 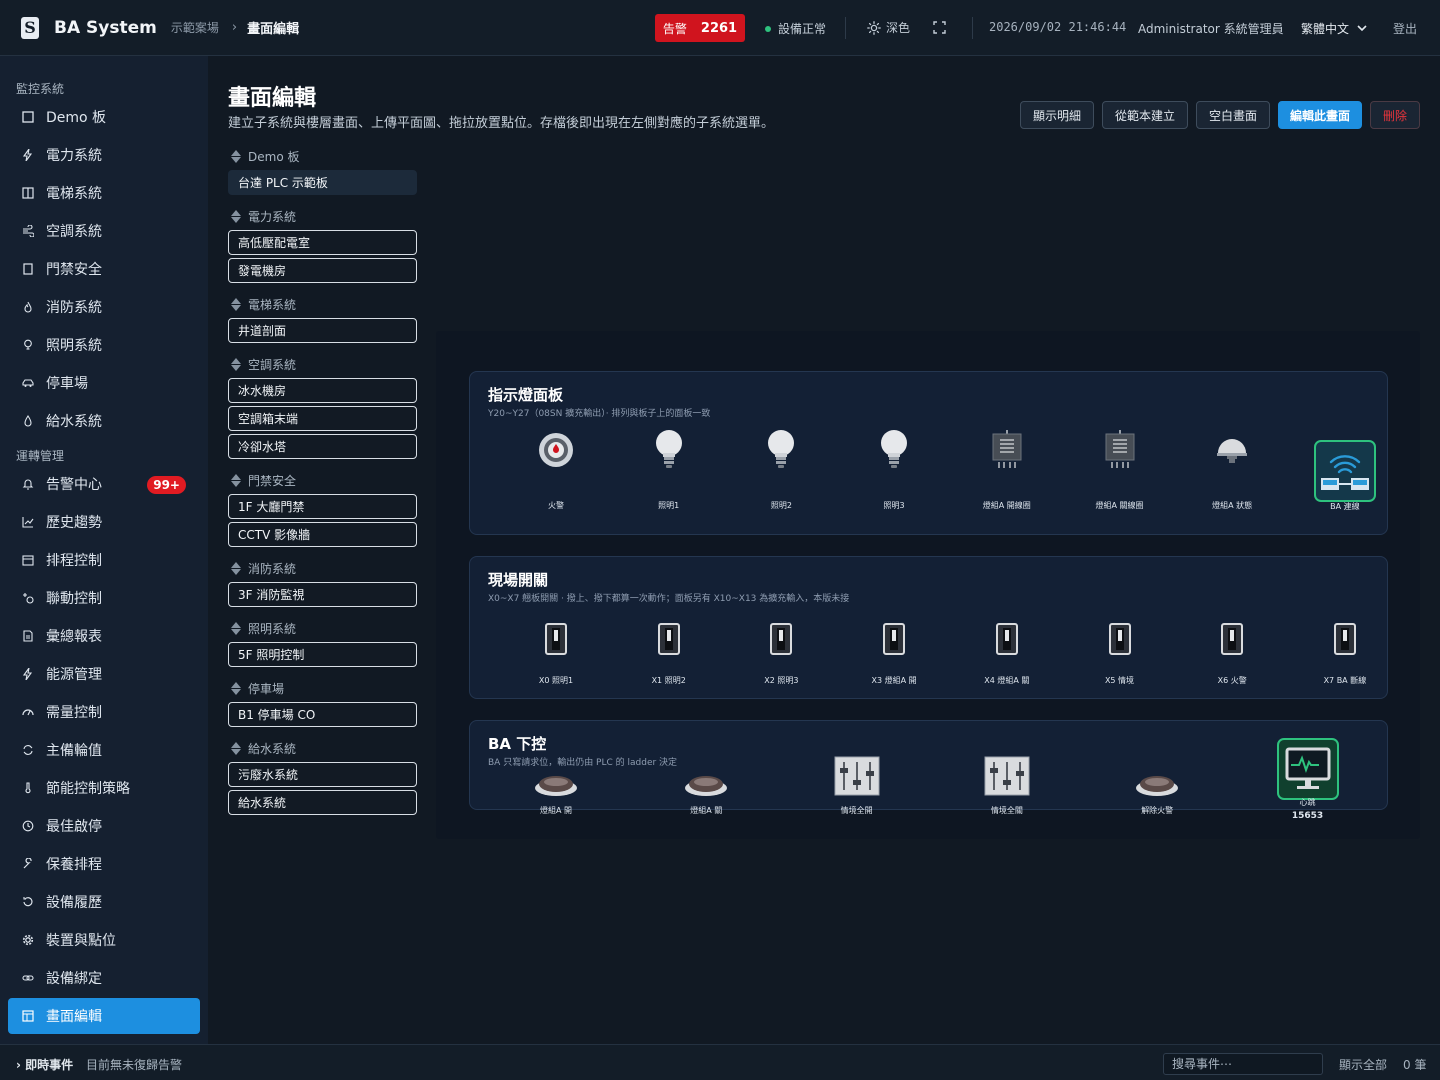 I want to click on screen-page-button: CCTV 影像牆, so click(x=322, y=534).